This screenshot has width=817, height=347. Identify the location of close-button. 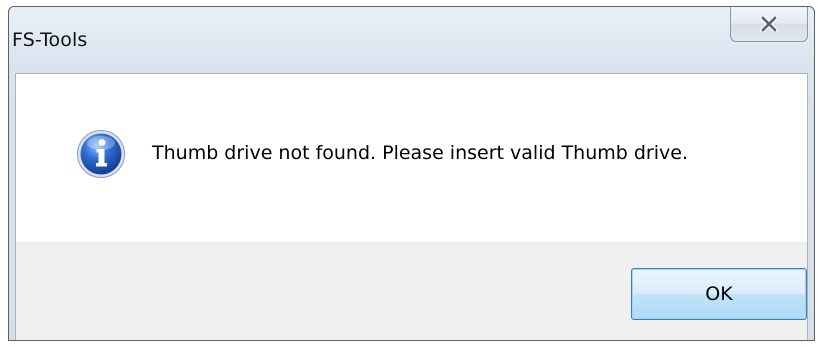
(769, 24).